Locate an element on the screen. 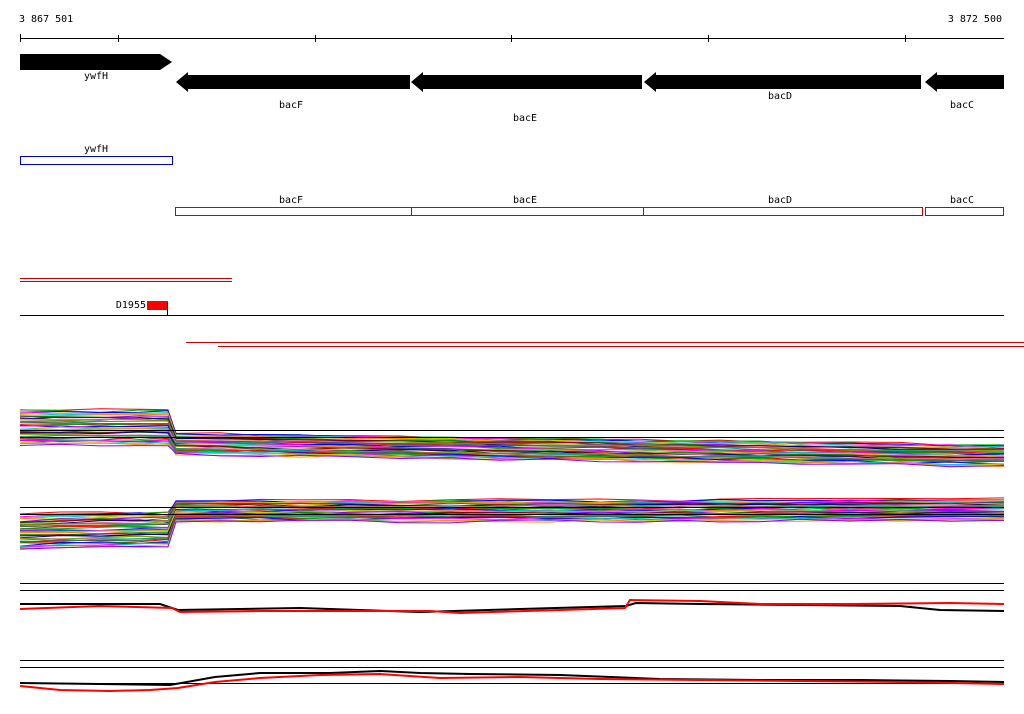 The height and width of the screenshot is (714, 1024). gene-arrow-bacf is located at coordinates (293, 82).